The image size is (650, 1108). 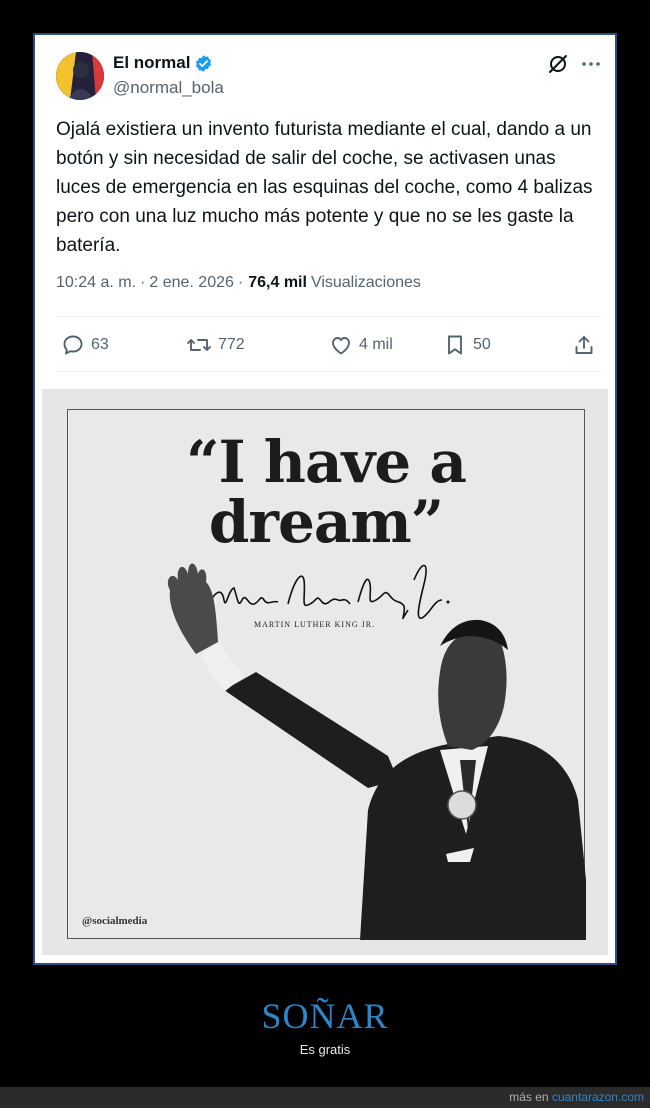 I want to click on image-credit: @socialmedia, so click(x=115, y=921).